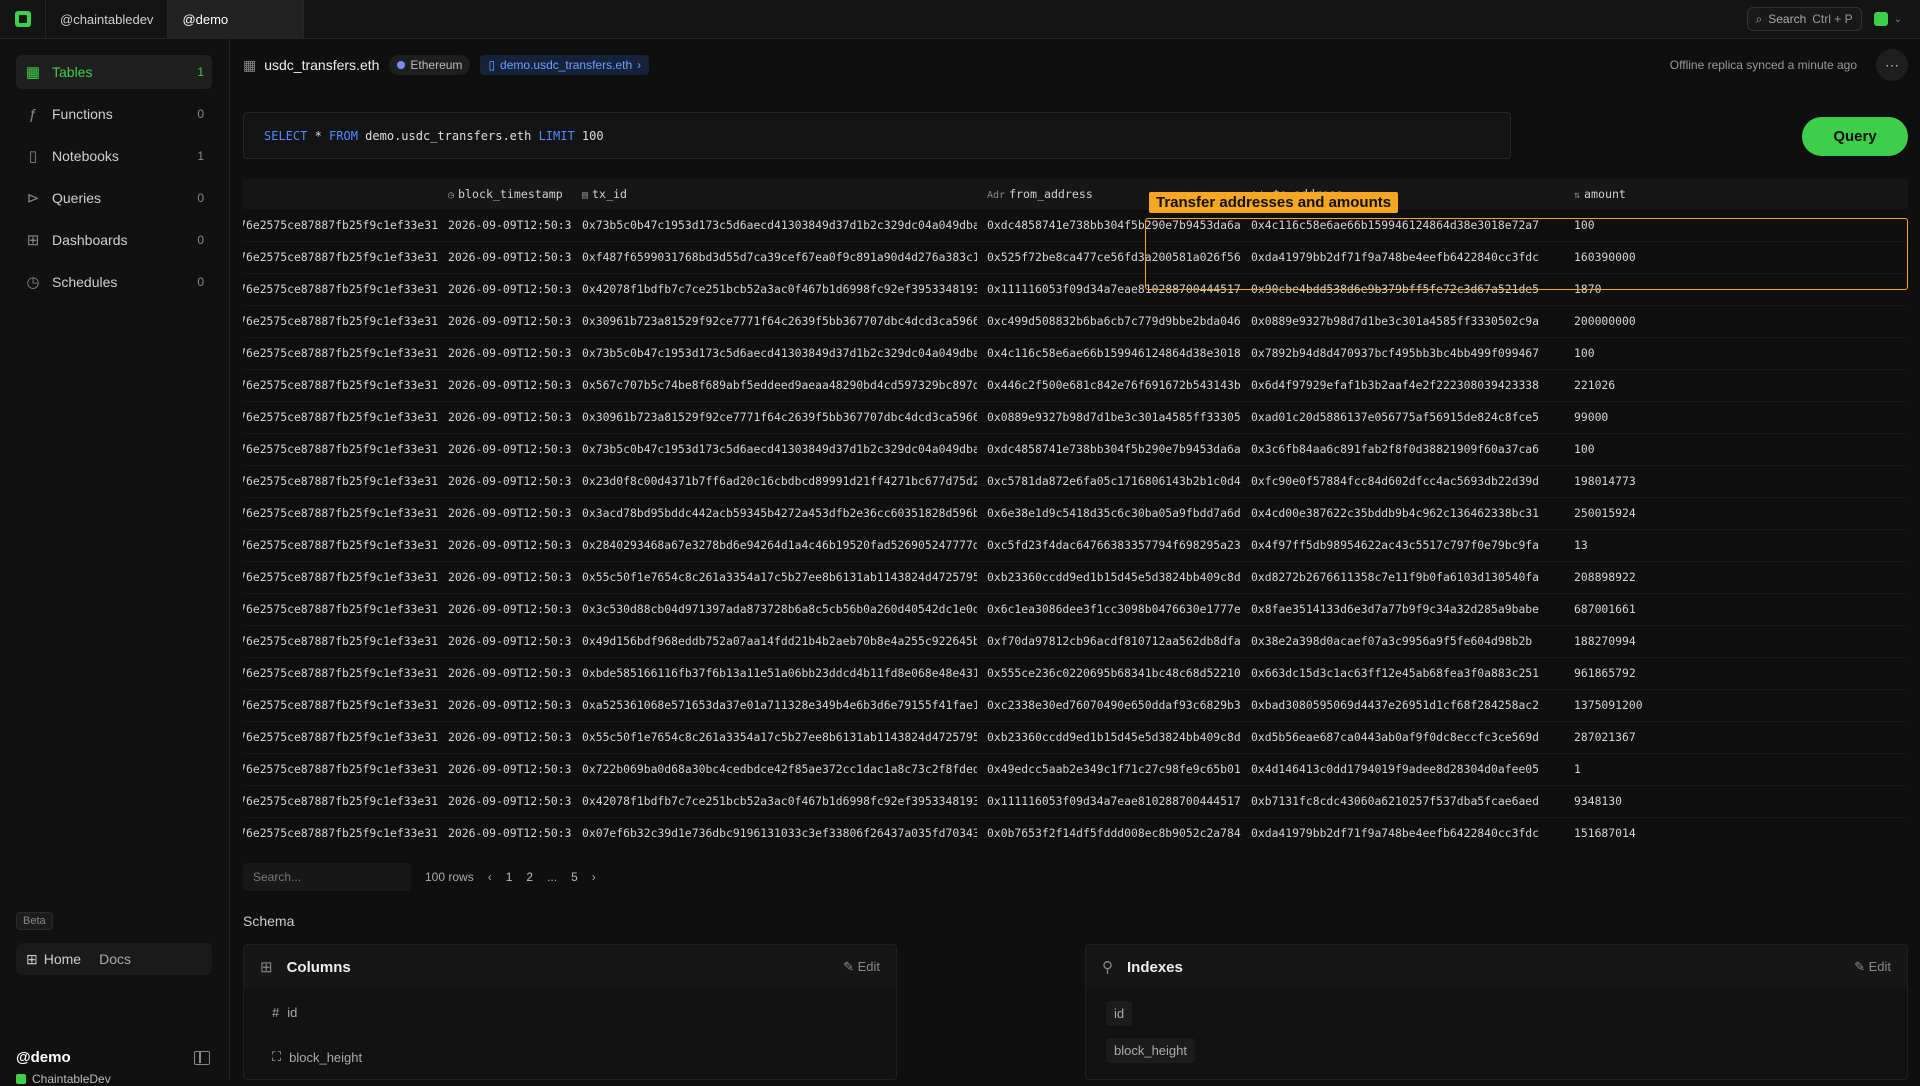 The height and width of the screenshot is (1086, 1920). Describe the element at coordinates (1577, 195) in the screenshot. I see `number-icon: ⇅` at that location.